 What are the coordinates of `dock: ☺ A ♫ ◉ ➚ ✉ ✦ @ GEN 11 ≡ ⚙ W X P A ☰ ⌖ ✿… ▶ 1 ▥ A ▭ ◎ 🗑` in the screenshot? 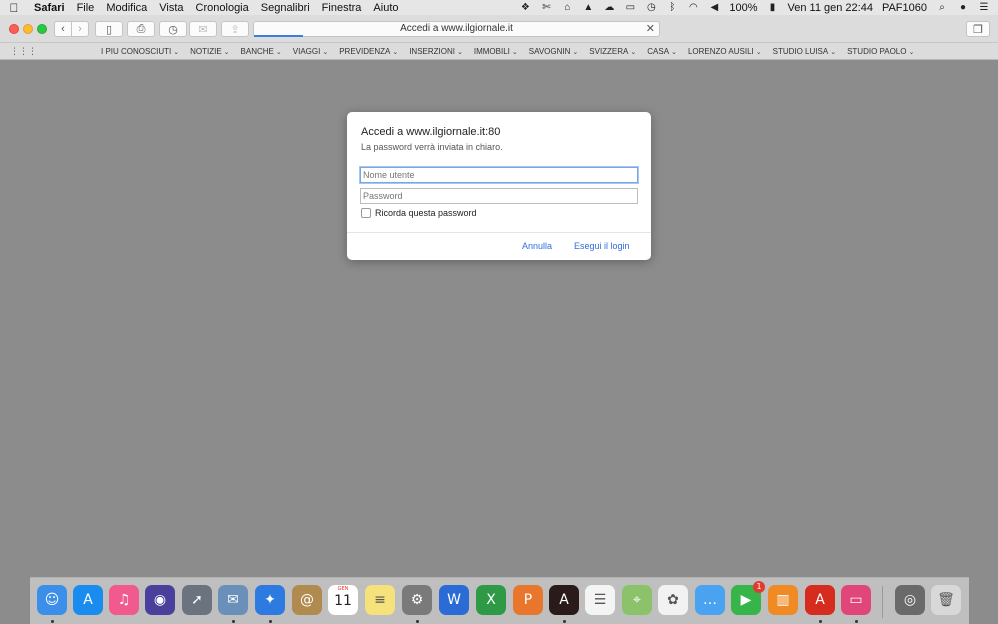 It's located at (499, 600).